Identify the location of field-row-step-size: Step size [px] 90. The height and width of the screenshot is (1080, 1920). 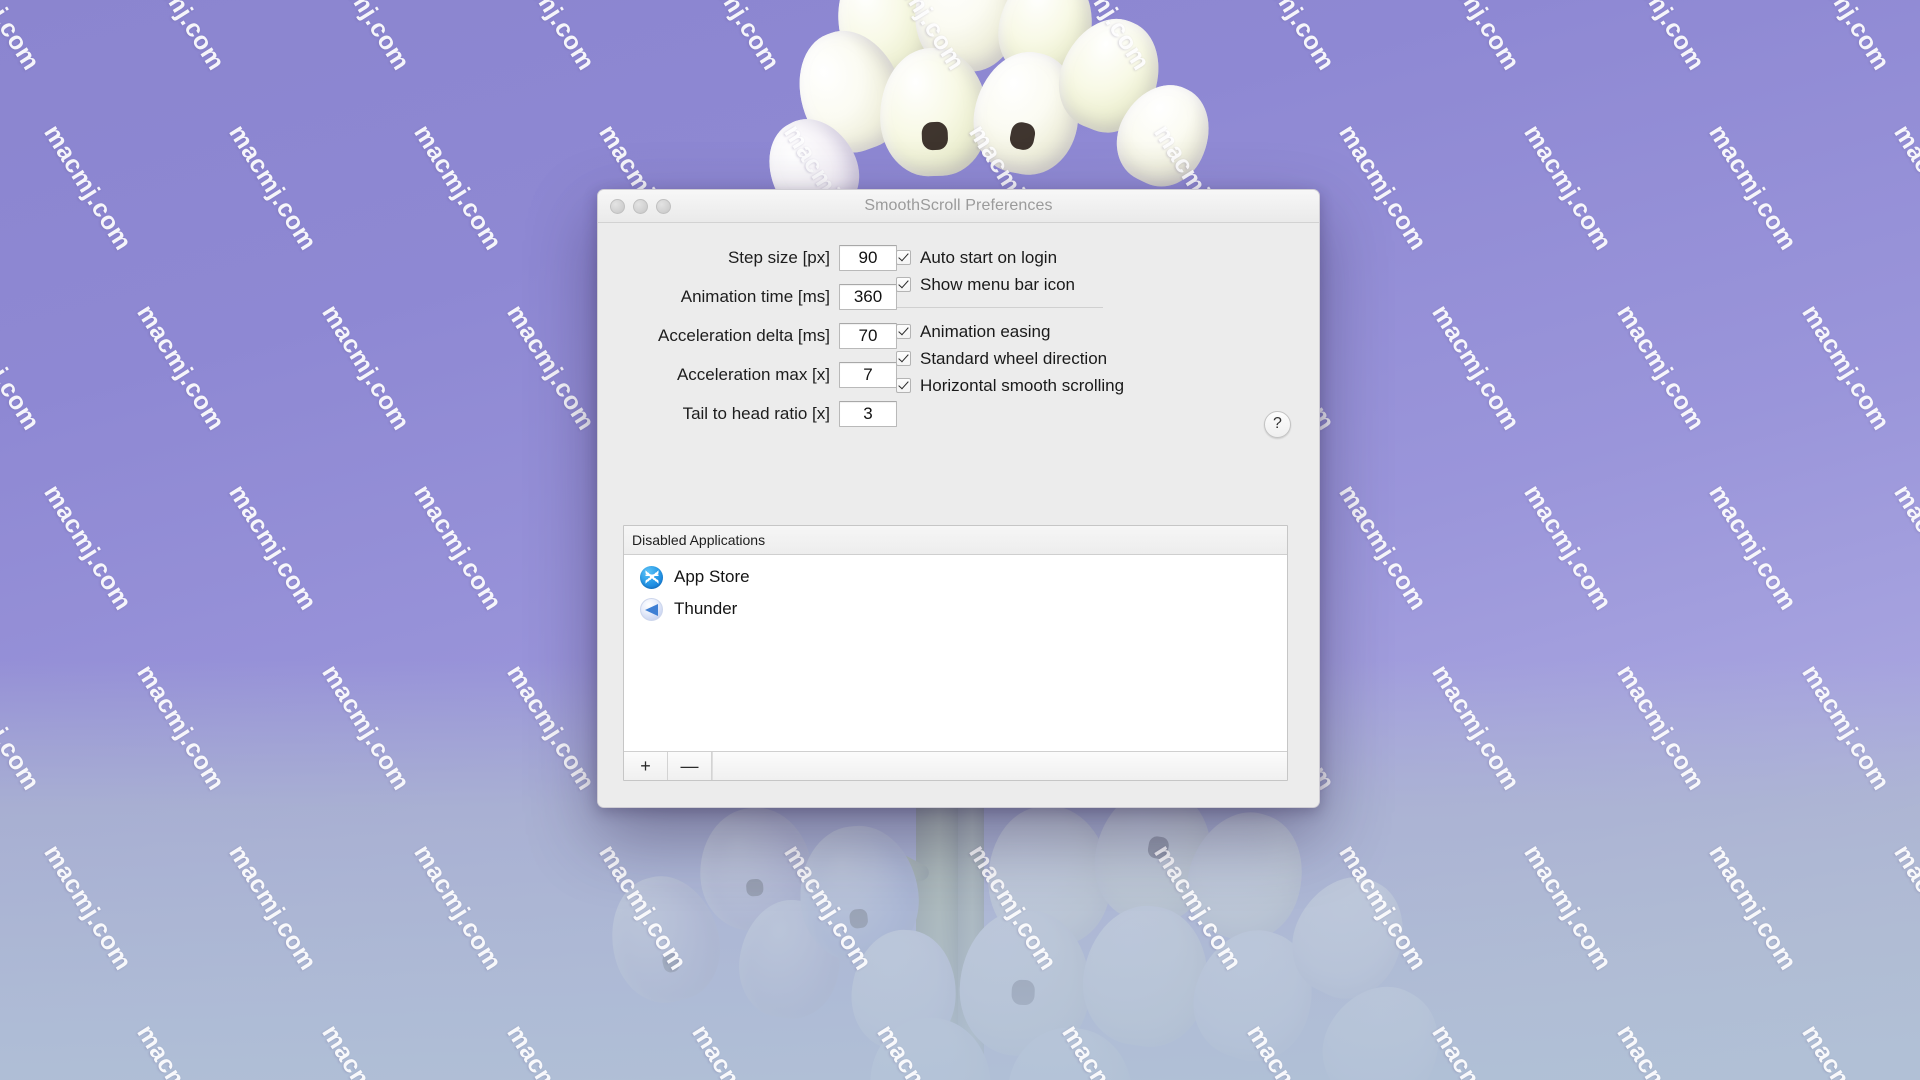
(747, 258).